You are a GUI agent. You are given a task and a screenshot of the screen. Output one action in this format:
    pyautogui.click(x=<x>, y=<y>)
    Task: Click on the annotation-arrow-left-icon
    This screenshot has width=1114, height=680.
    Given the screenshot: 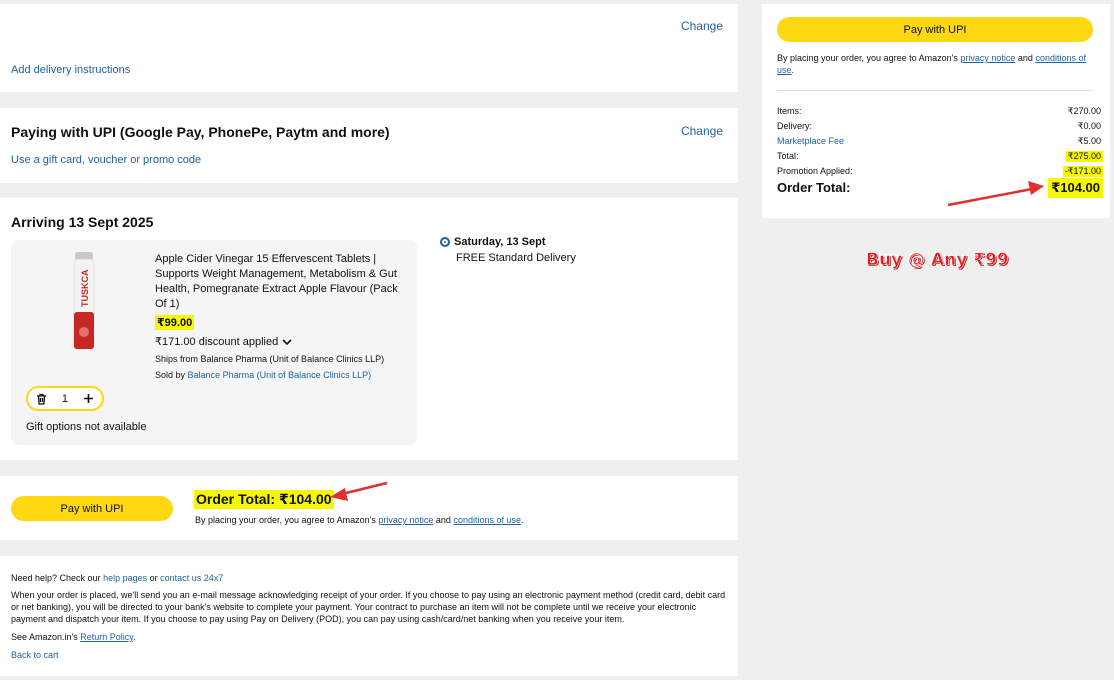 What is the action you would take?
    pyautogui.click(x=359, y=491)
    